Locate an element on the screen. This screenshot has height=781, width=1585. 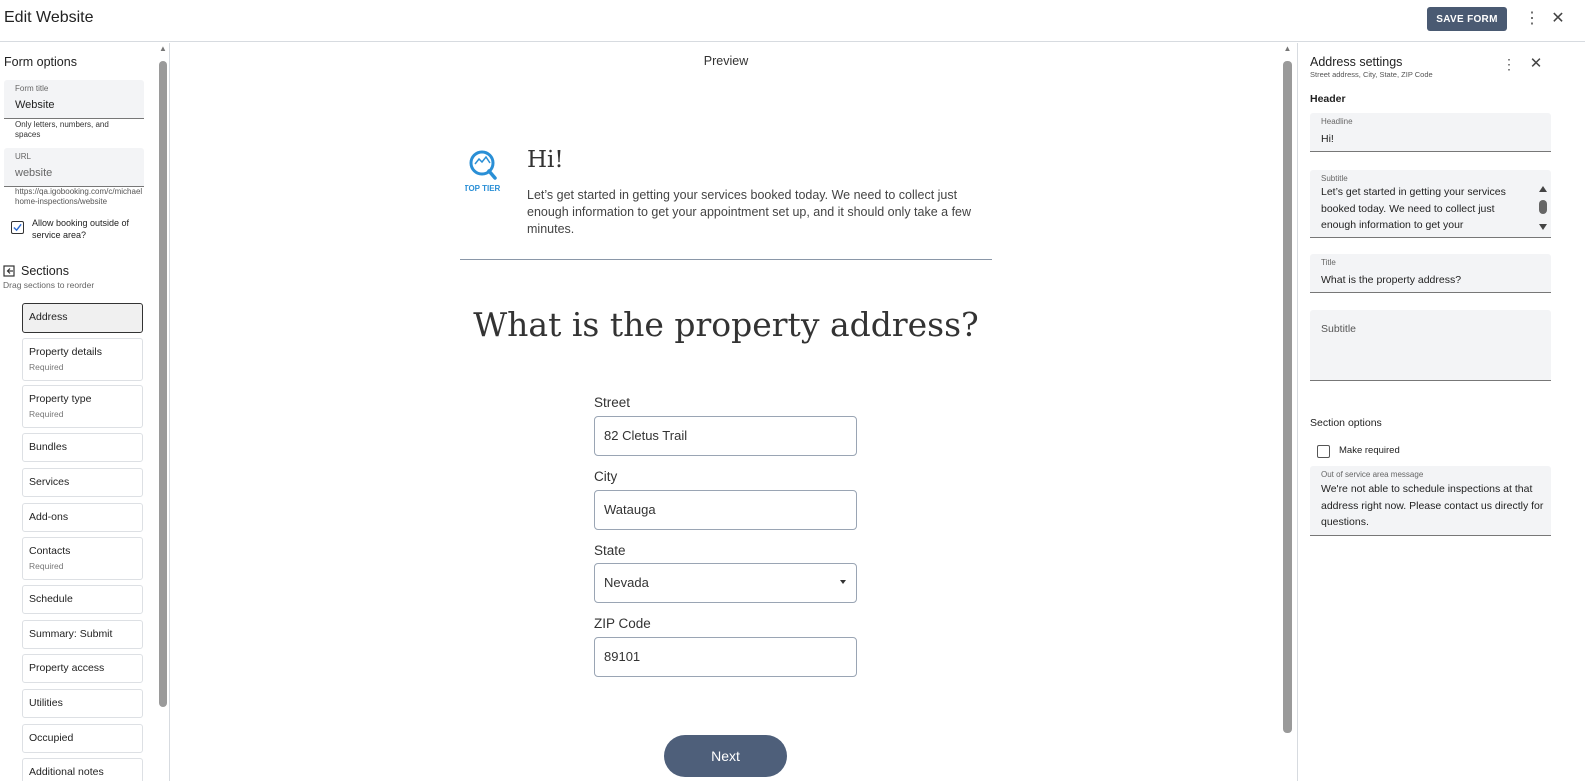
allow-booking-checkbox is located at coordinates (17, 227).